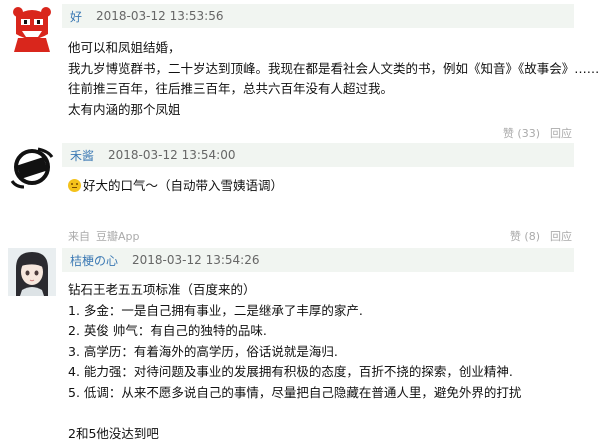 Image resolution: width=600 pixels, height=444 pixels. Describe the element at coordinates (328, 48) in the screenshot. I see `comment-line: 他可以和凤姐结婚，` at that location.